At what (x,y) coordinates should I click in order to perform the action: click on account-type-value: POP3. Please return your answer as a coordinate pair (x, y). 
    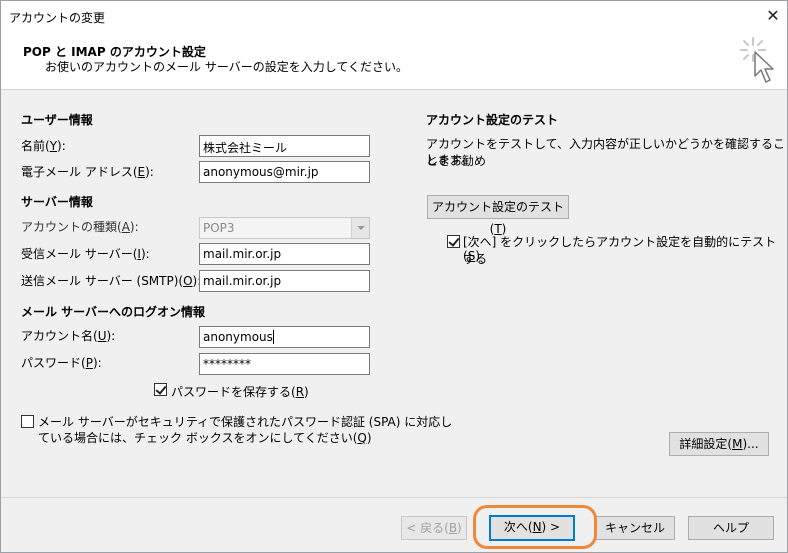
    Looking at the image, I should click on (219, 228).